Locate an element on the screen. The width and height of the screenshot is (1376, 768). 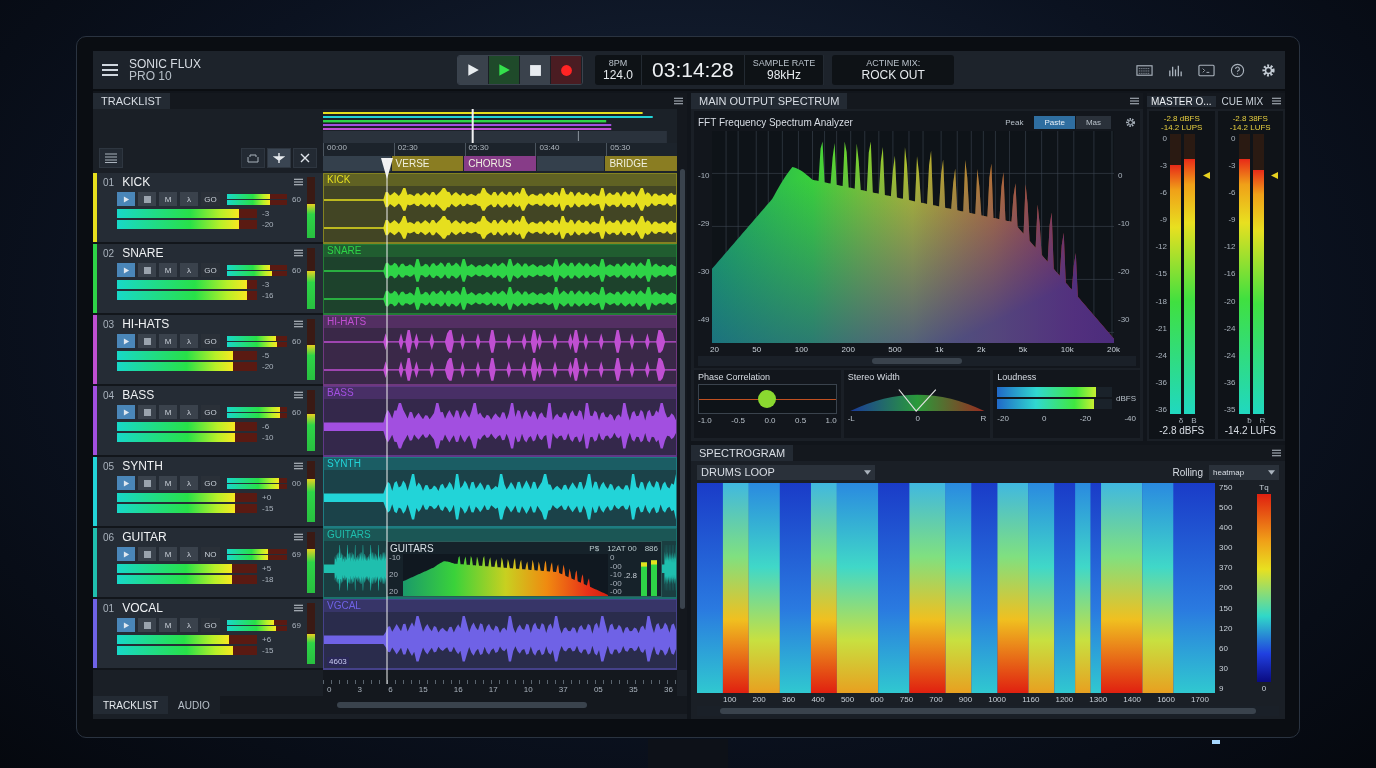
scale-label: -21 is located at coordinates (1160, 328).